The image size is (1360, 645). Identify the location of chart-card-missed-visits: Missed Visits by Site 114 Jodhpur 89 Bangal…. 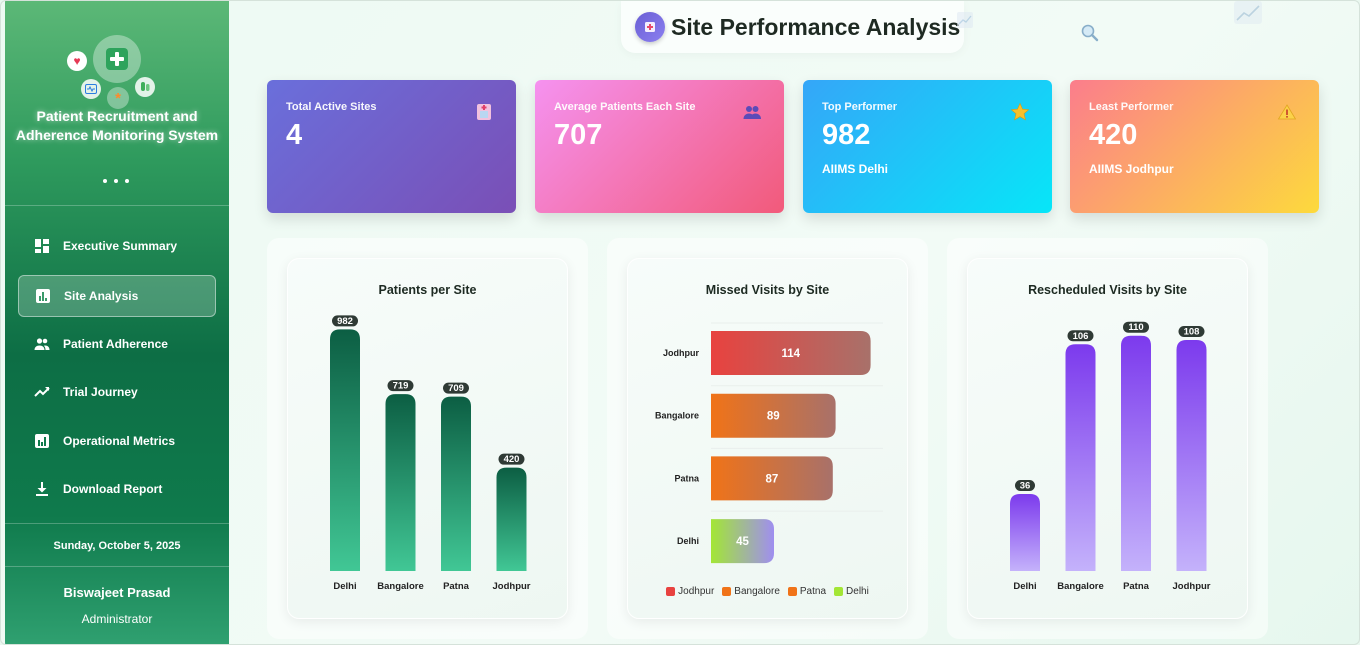
(767, 438).